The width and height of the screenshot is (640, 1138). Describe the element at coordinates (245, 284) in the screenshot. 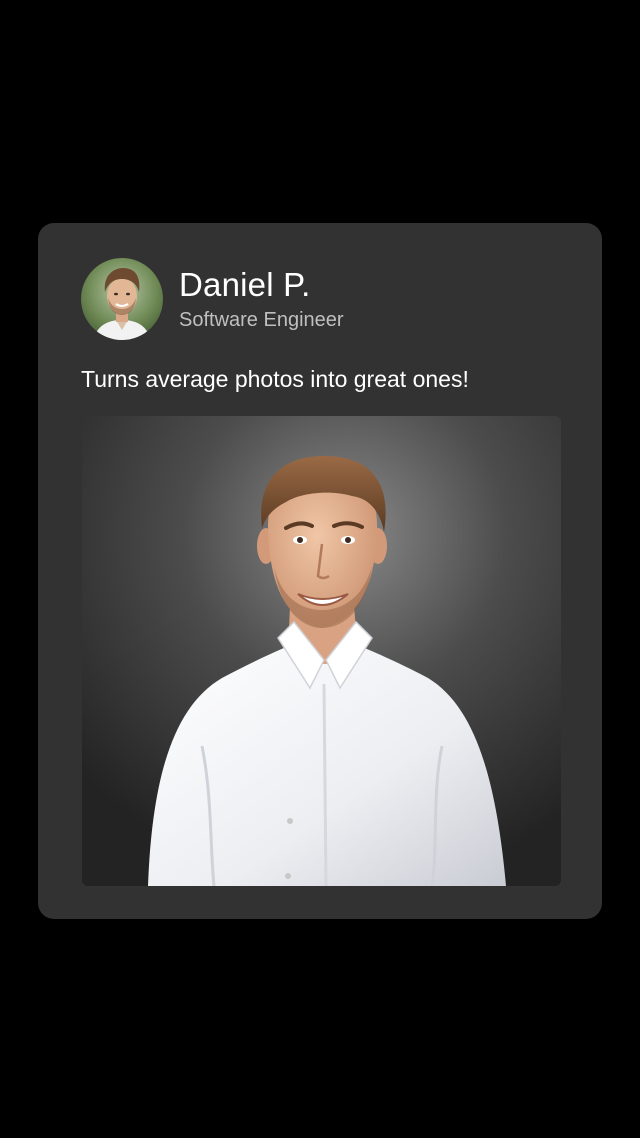

I see `profile-name: Daniel P.` at that location.